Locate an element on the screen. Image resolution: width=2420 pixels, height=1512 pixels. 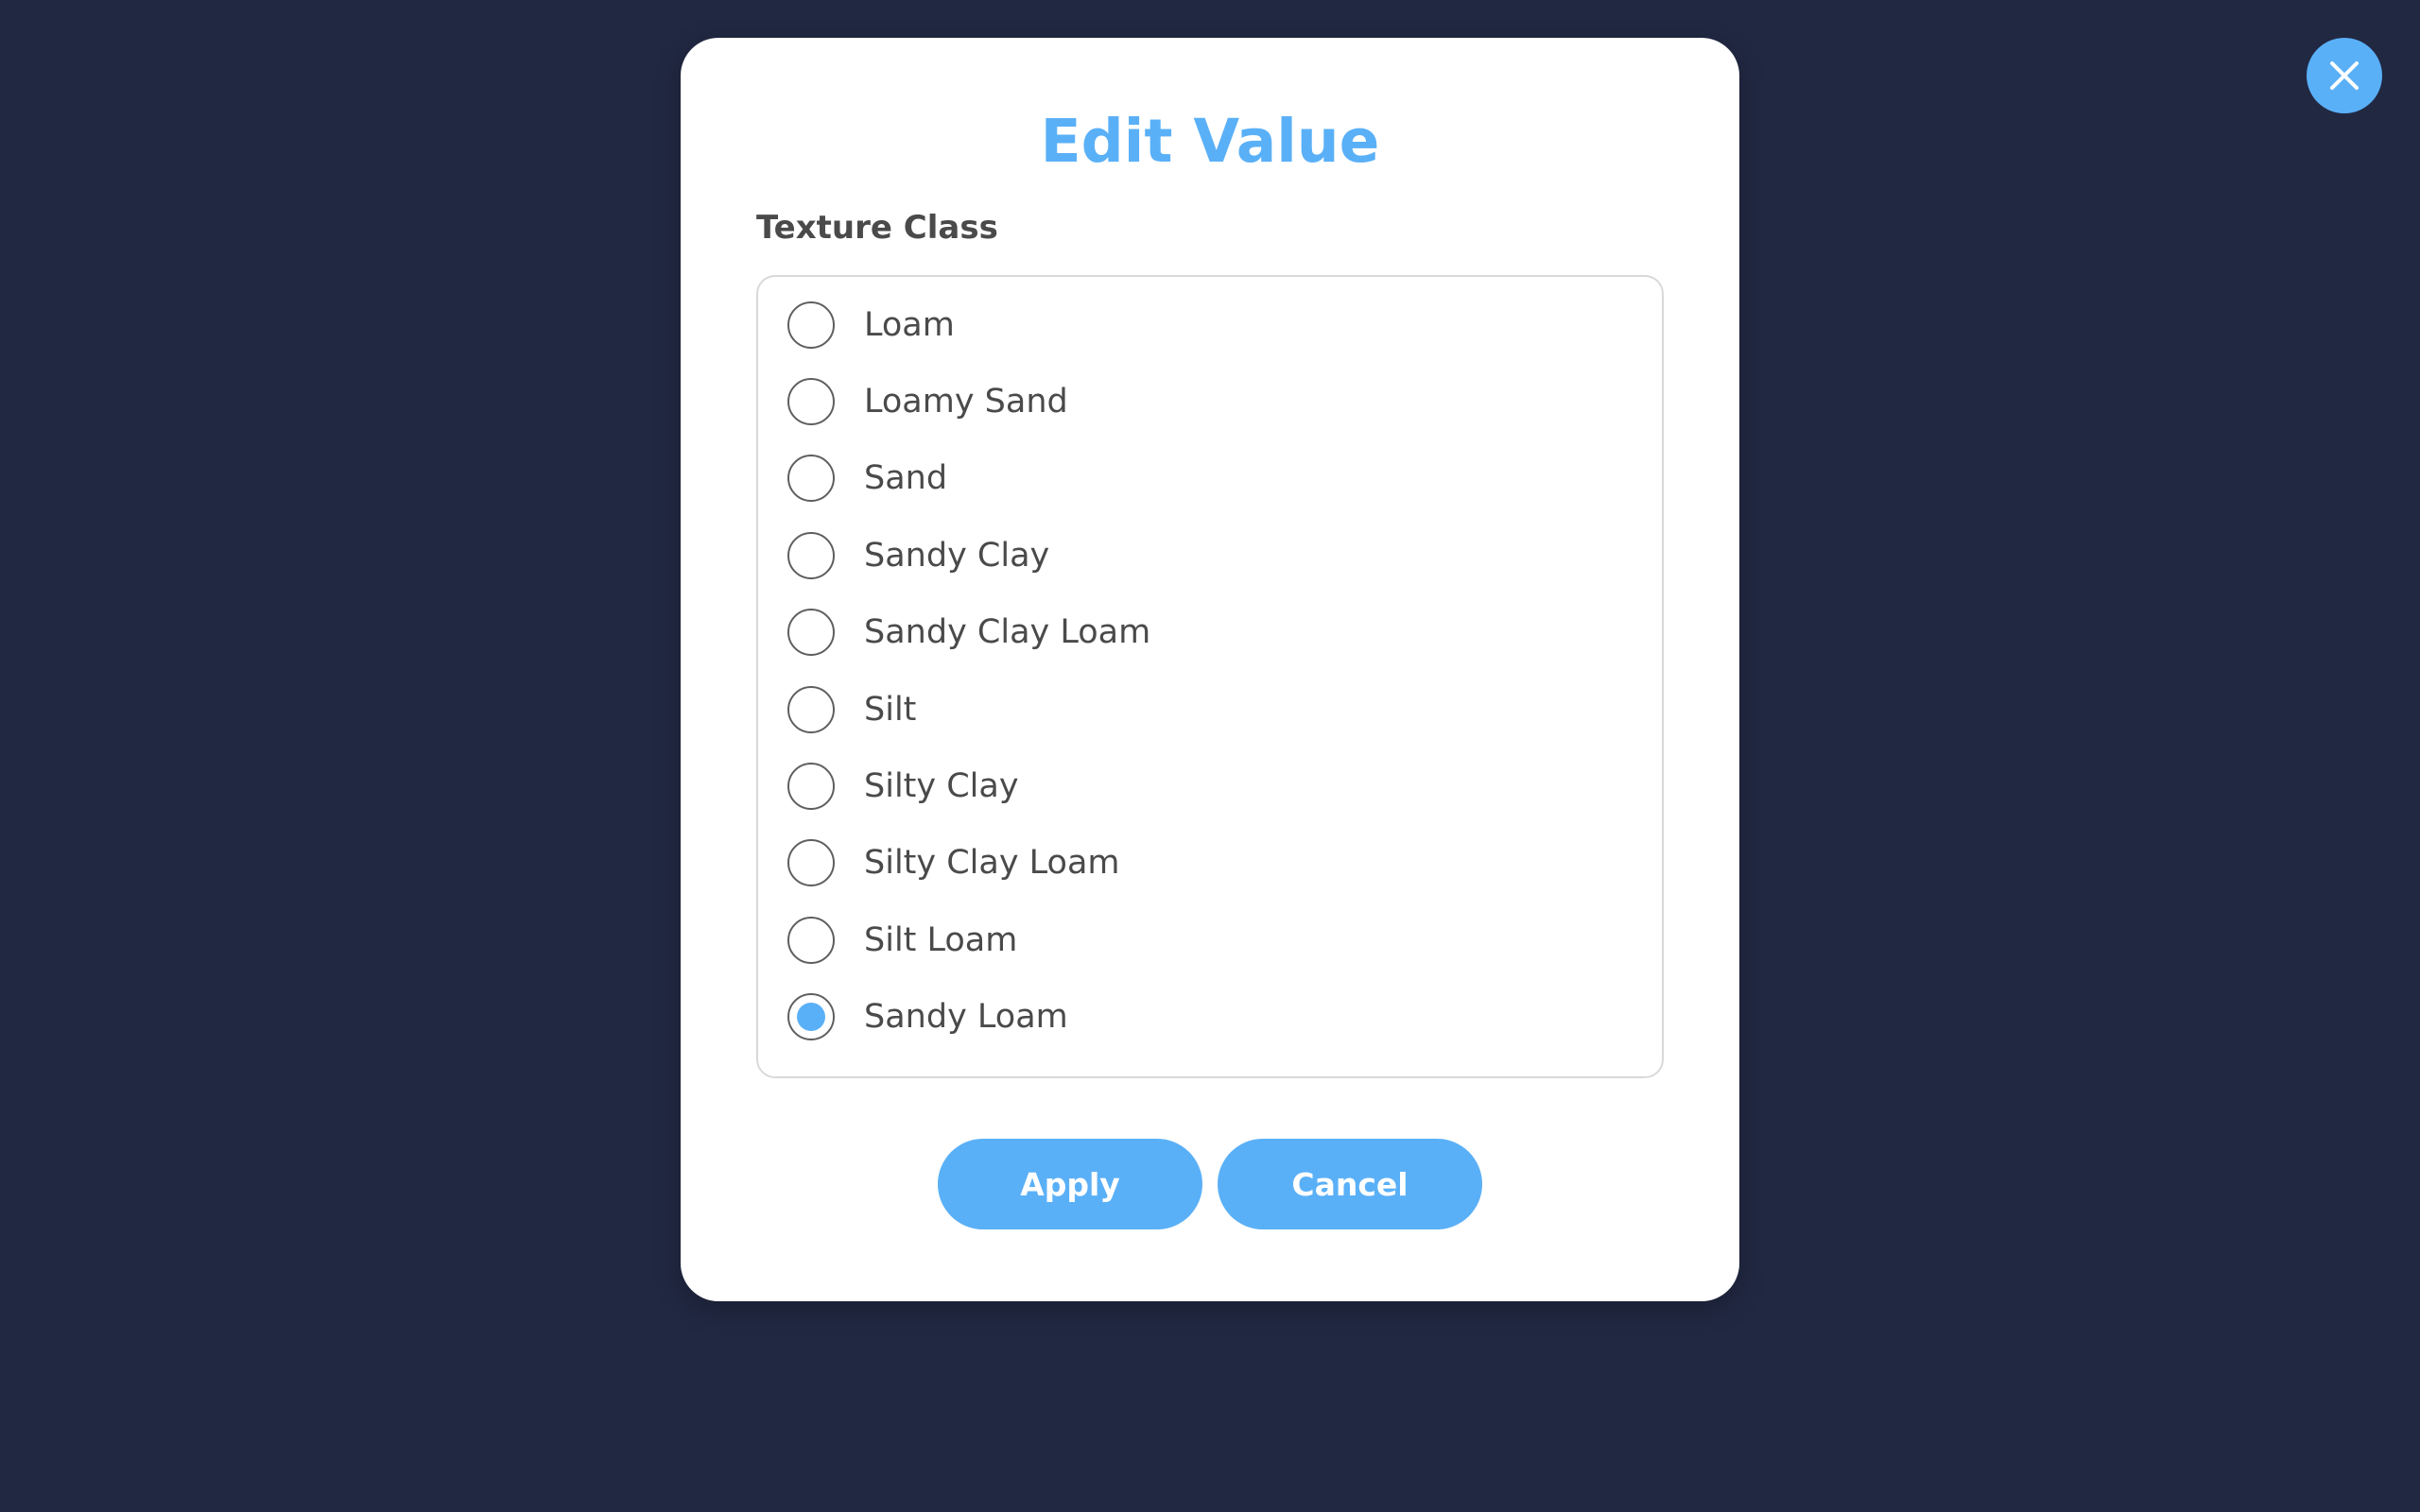
option-sandy-clay: Sandy Clay is located at coordinates (1210, 555).